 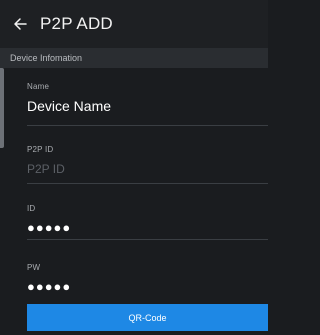 What do you see at coordinates (147, 287) in the screenshot?
I see `pw-input: ●●●●●` at bounding box center [147, 287].